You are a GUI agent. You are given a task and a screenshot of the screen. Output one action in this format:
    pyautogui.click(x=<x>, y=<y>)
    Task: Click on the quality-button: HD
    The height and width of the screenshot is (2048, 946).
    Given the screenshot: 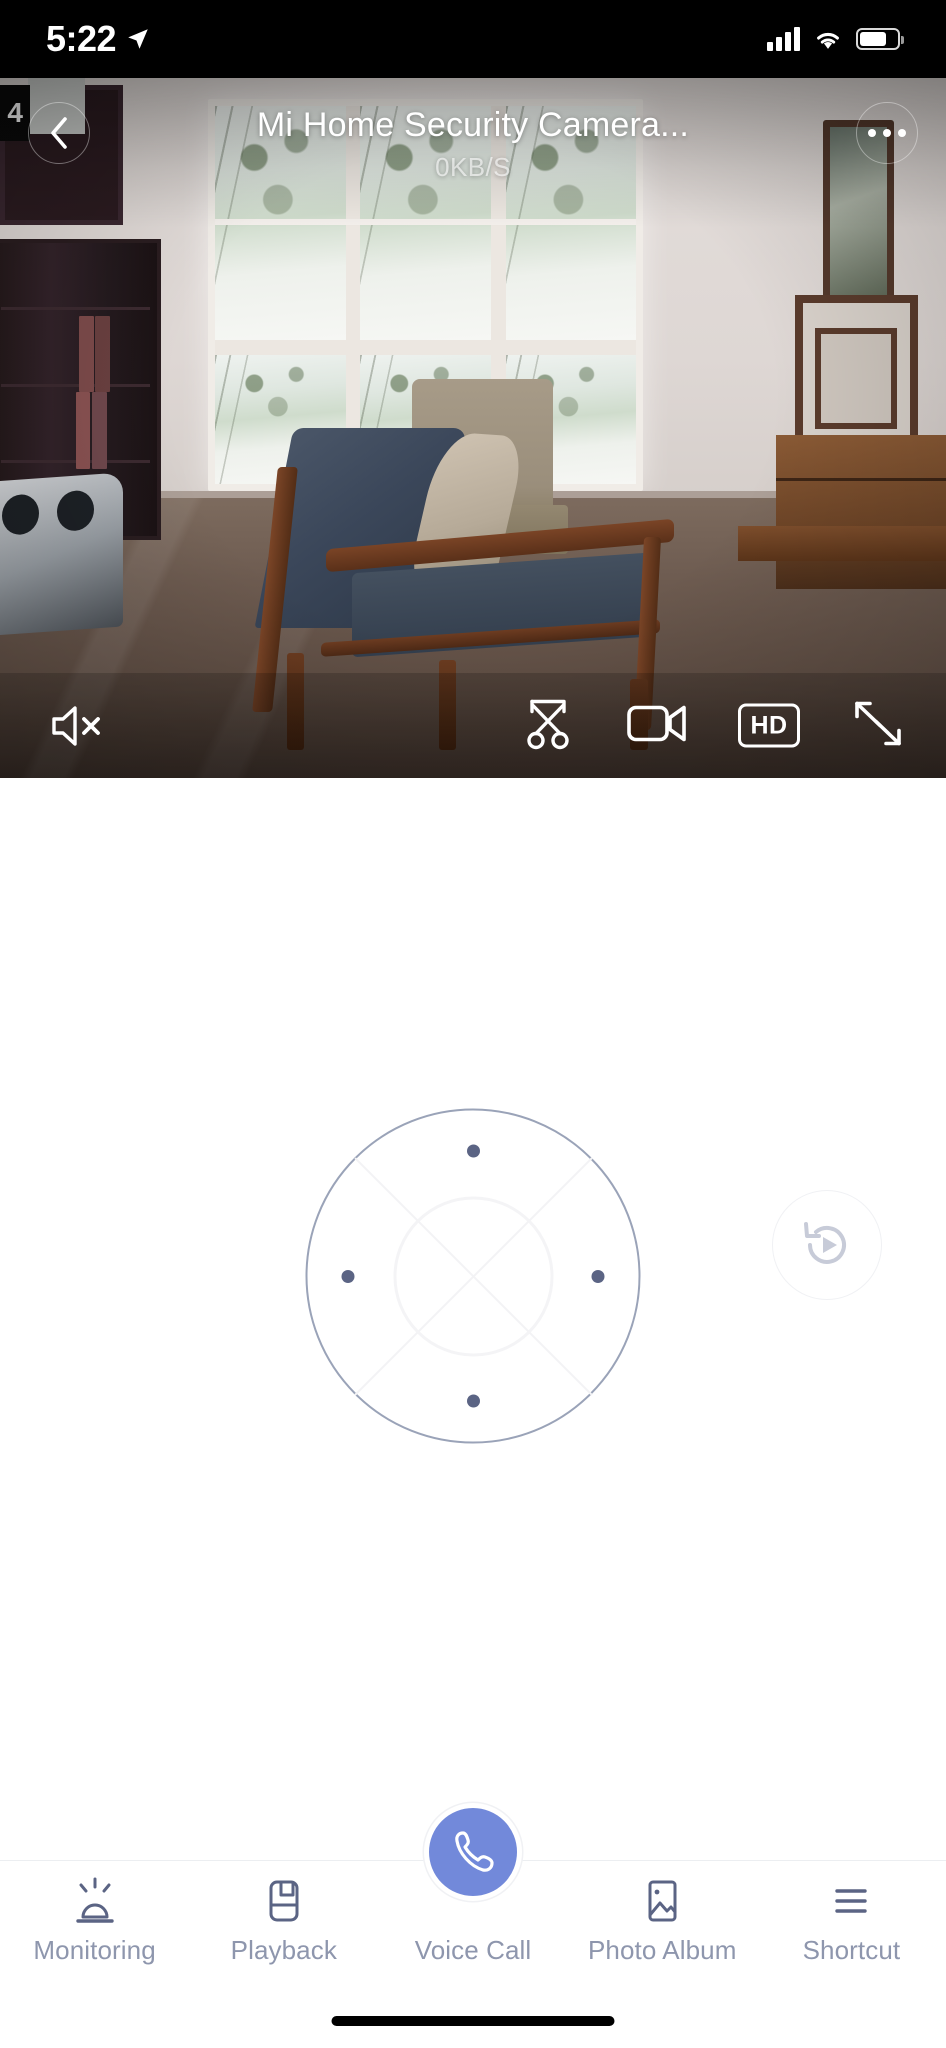 What is the action you would take?
    pyautogui.click(x=769, y=725)
    